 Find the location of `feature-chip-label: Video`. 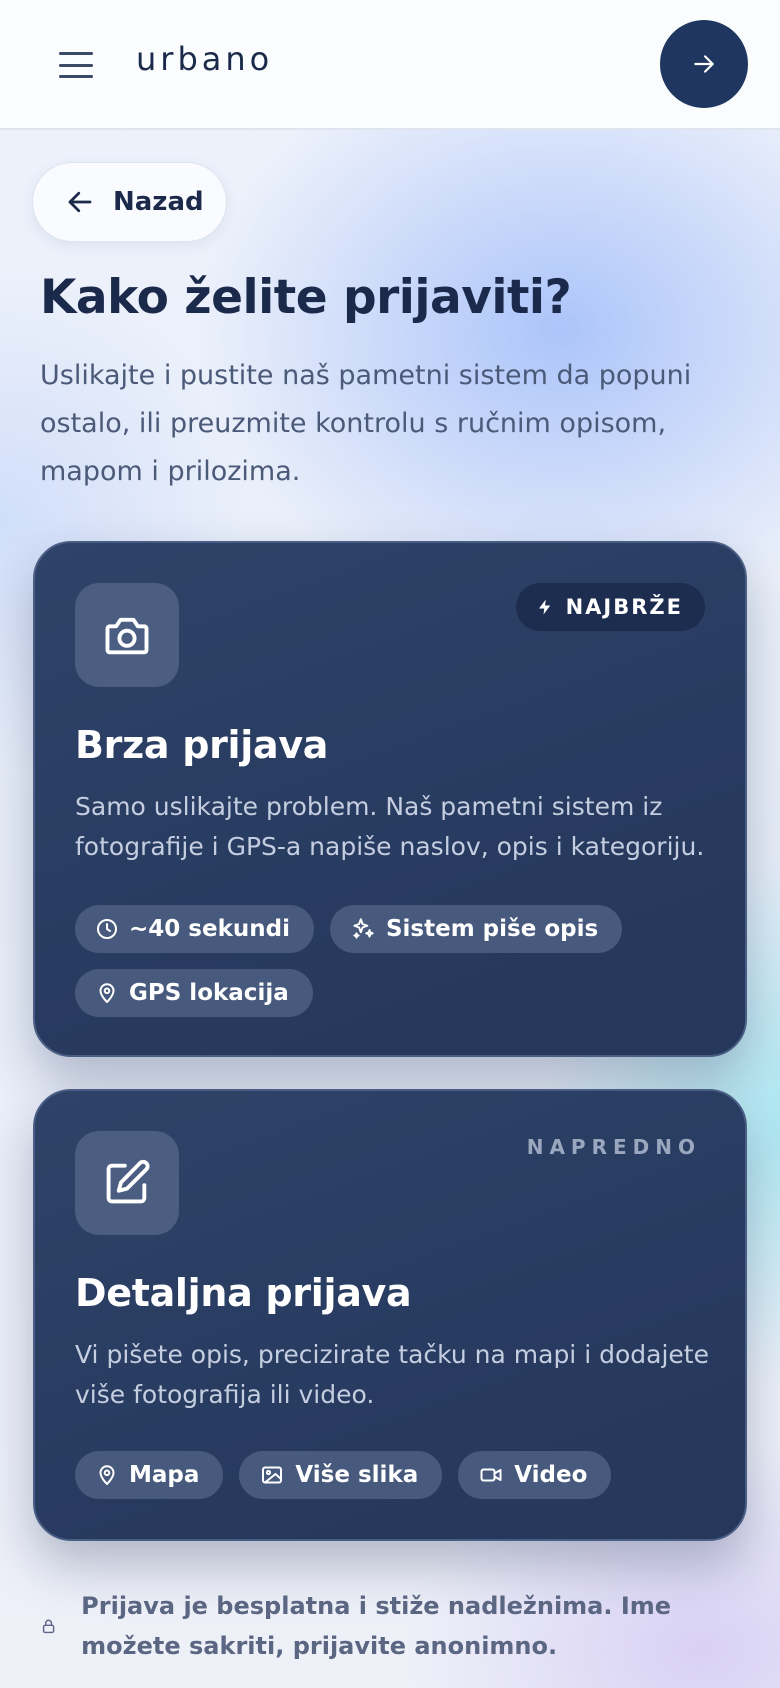

feature-chip-label: Video is located at coordinates (551, 1475).